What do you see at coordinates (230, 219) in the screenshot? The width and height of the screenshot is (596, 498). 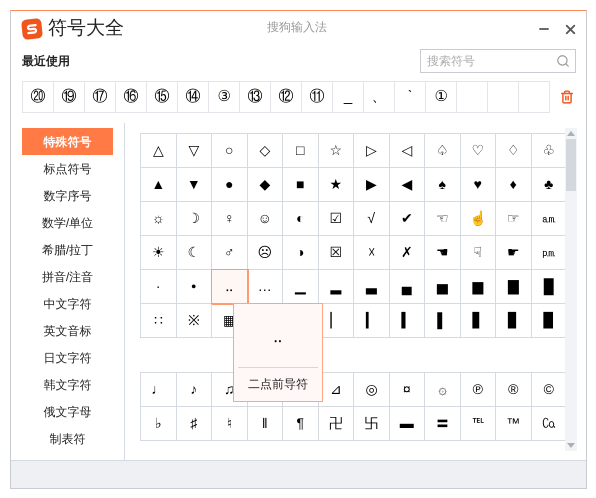 I see `symbol-cell: ♀` at bounding box center [230, 219].